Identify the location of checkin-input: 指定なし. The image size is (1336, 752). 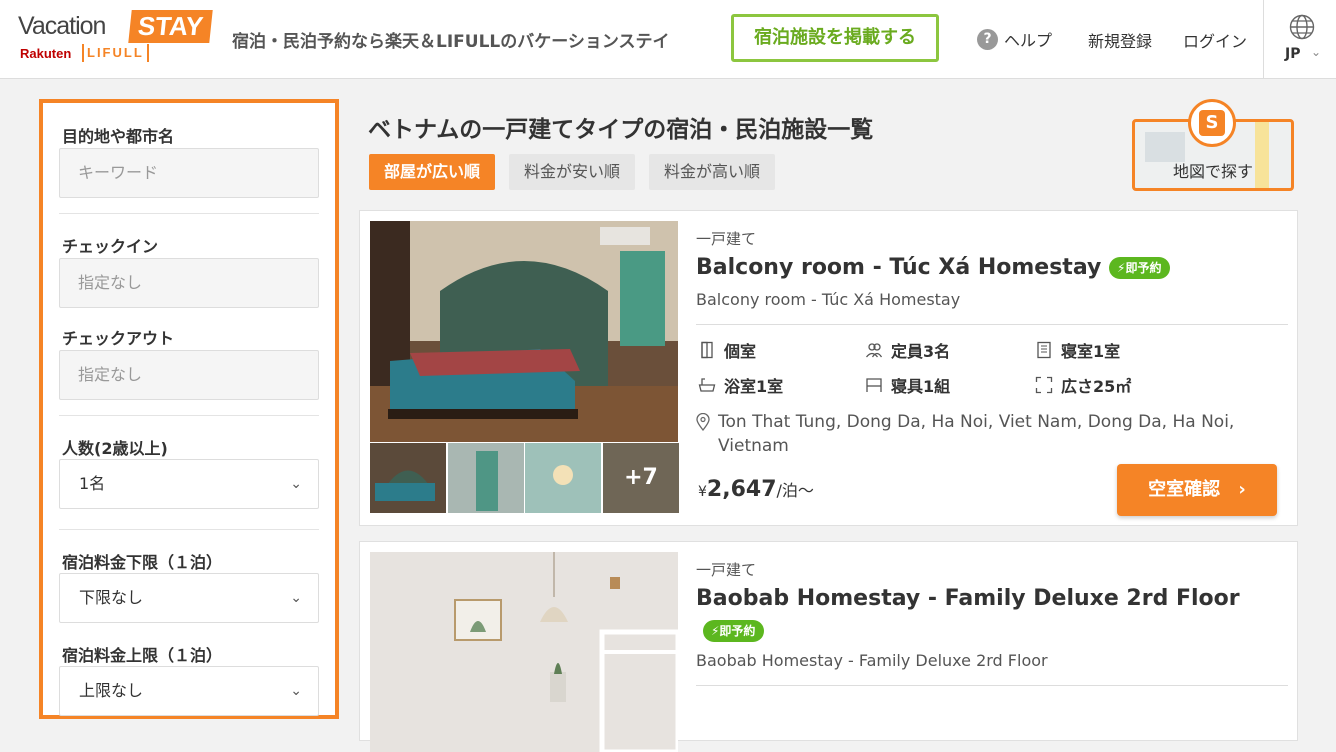
(189, 283).